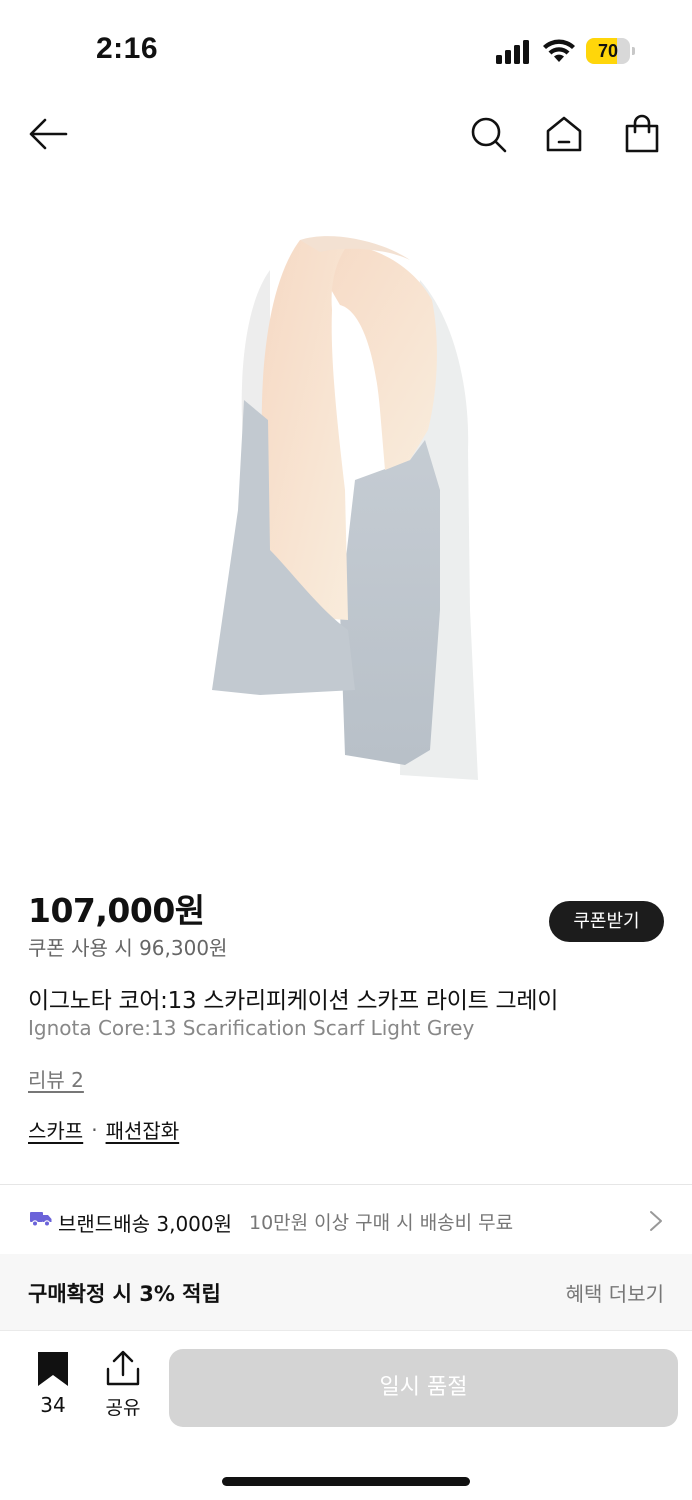 This screenshot has height=1500, width=692. Describe the element at coordinates (53, 1405) in the screenshot. I see `bookmark-count: 34` at that location.